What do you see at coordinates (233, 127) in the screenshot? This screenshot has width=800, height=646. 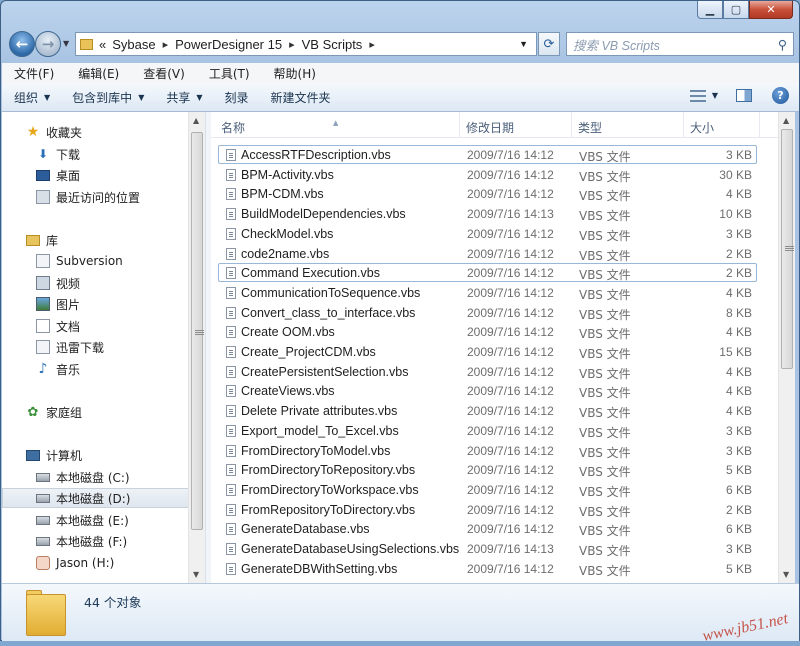 I see `column-name: 名称` at bounding box center [233, 127].